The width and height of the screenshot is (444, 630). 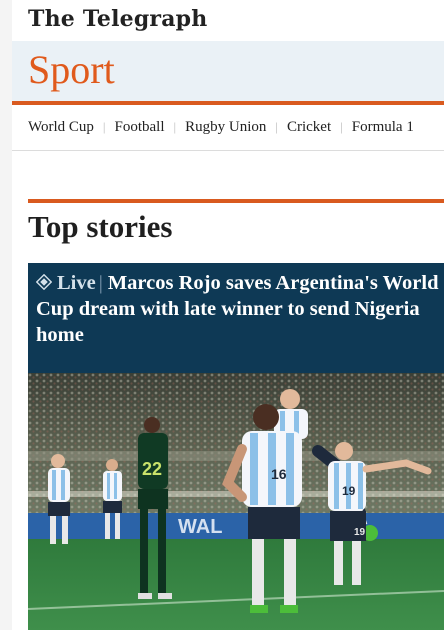 I want to click on section-divider, so click(x=228, y=103).